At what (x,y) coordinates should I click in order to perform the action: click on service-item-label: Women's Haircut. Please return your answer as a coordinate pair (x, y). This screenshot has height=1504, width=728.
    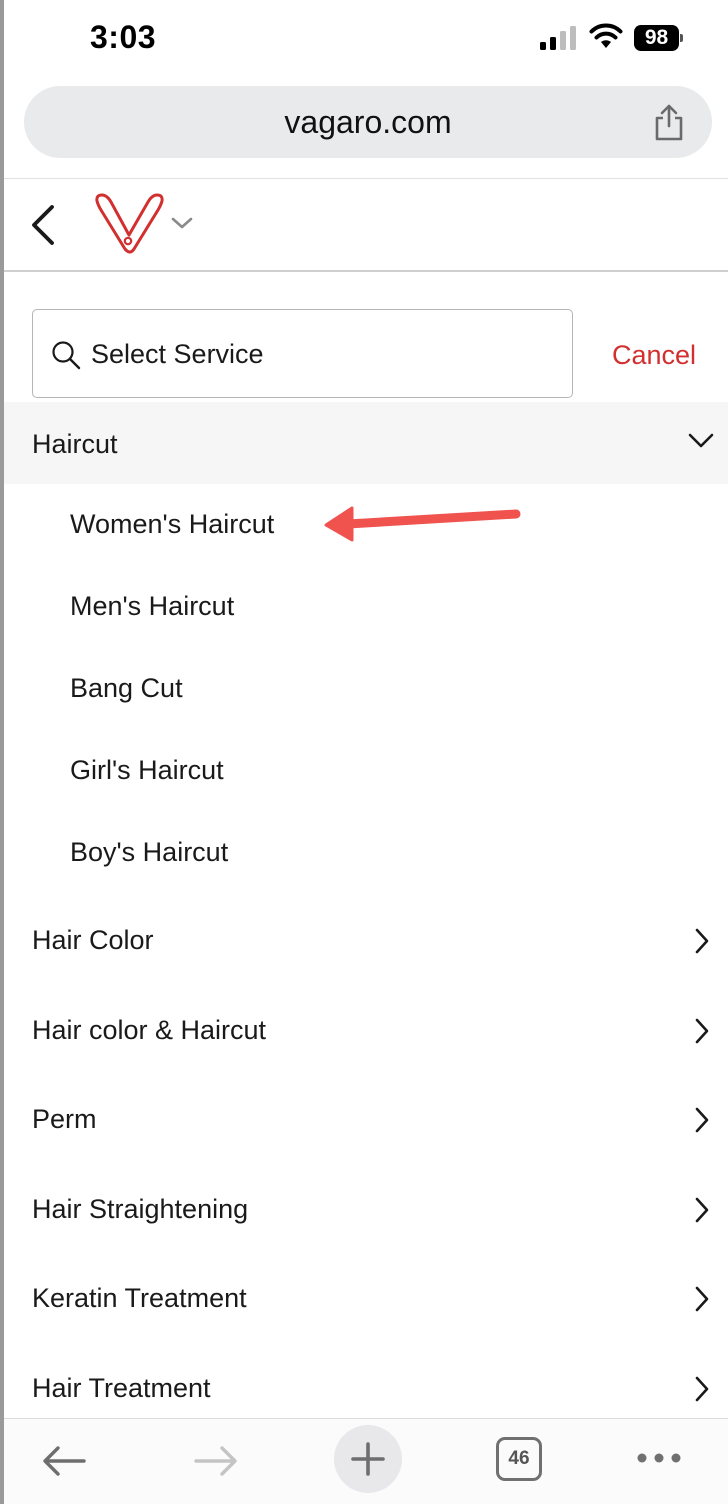
    Looking at the image, I should click on (172, 524).